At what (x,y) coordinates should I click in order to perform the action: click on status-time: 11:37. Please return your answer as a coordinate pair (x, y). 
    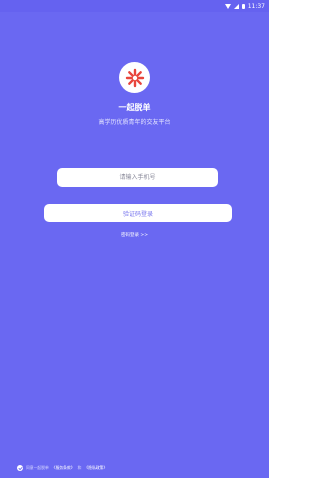
    Looking at the image, I should click on (256, 6).